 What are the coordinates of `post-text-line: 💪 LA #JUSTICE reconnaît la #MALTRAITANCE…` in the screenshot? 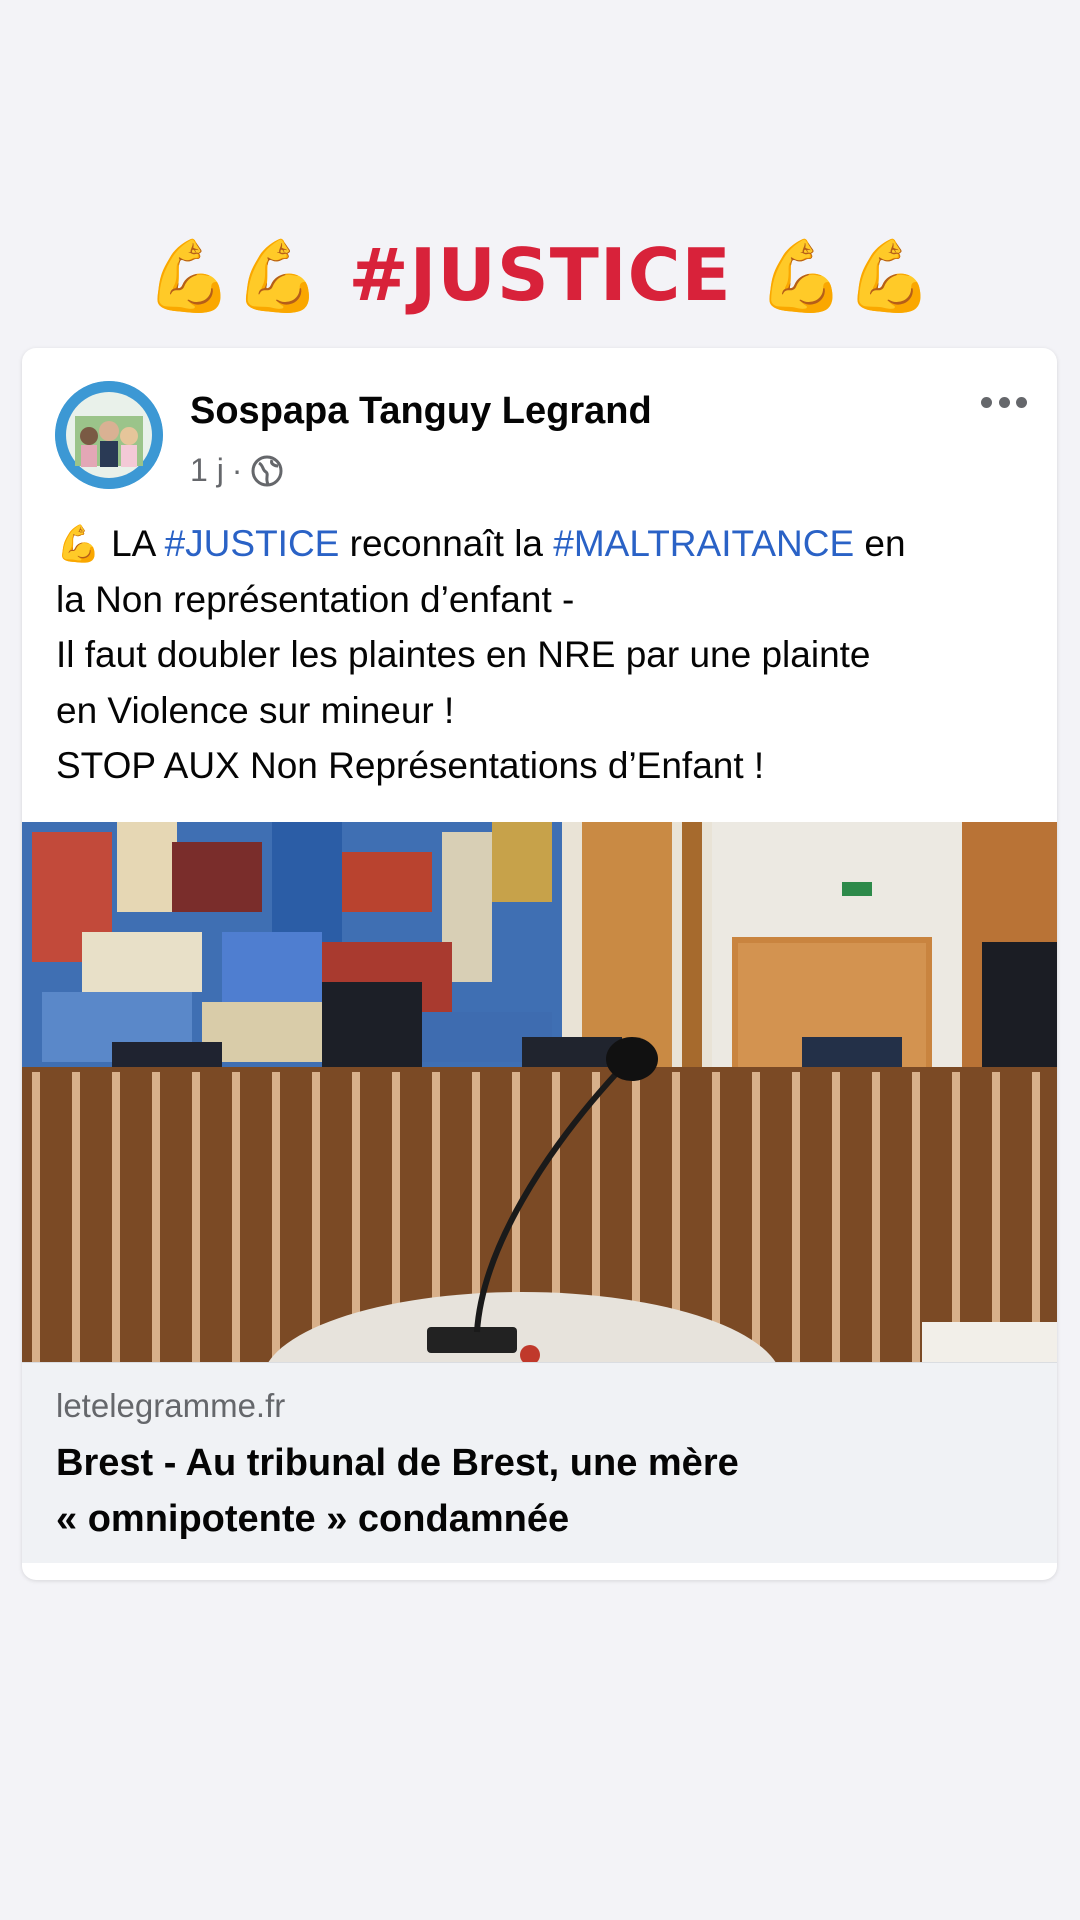 It's located at (481, 543).